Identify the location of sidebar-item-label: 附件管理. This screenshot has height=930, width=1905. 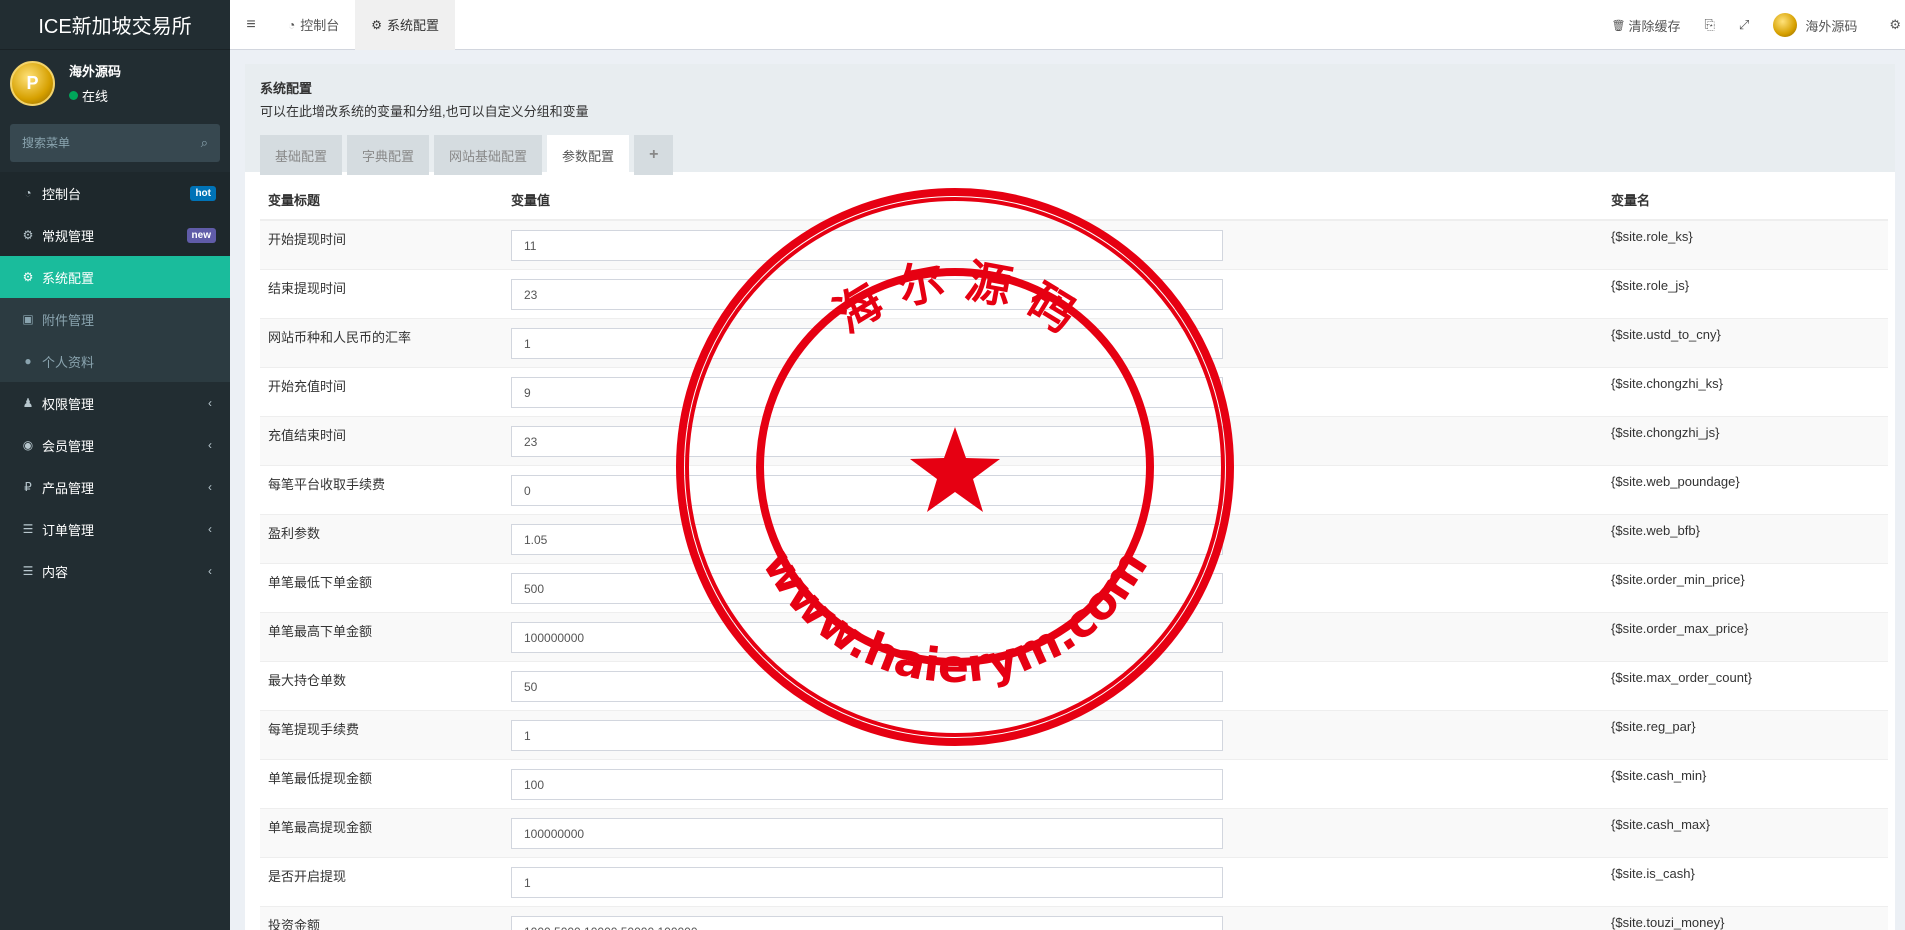
(68, 320).